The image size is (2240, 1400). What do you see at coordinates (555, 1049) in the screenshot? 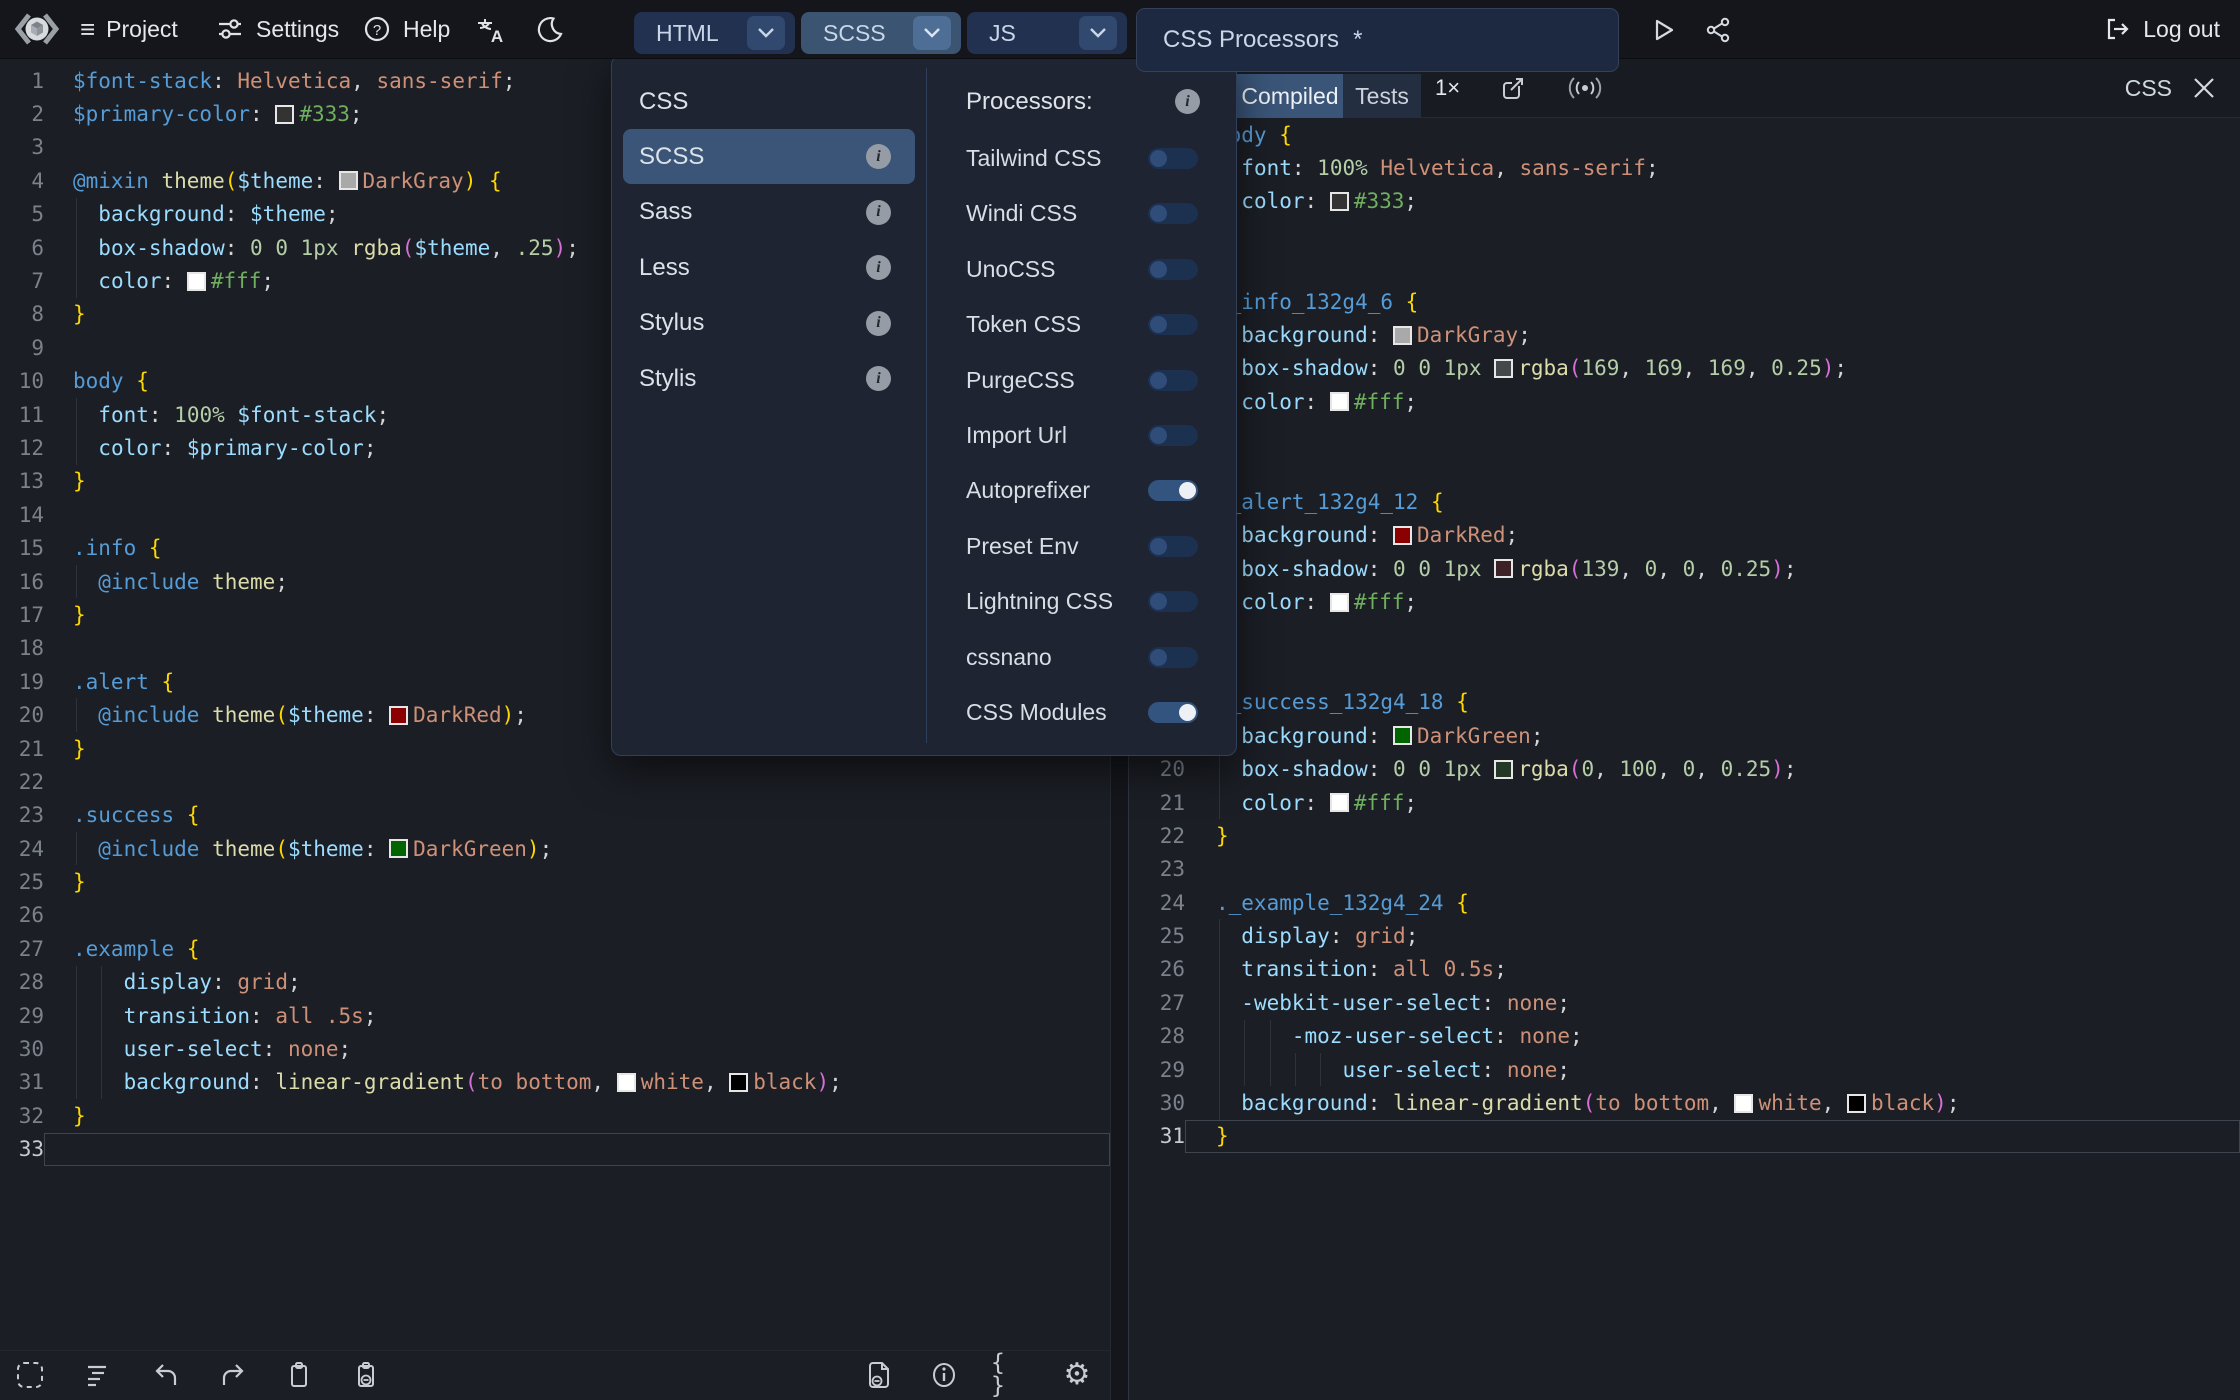
I see `editor-line: 30 user-select: none;` at bounding box center [555, 1049].